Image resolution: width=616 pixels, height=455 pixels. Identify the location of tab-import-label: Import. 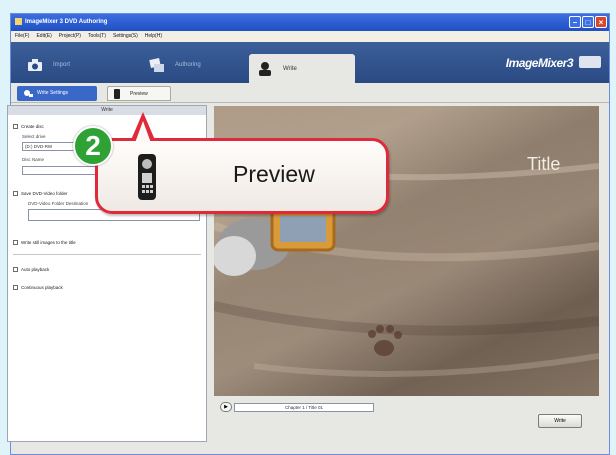
(62, 64).